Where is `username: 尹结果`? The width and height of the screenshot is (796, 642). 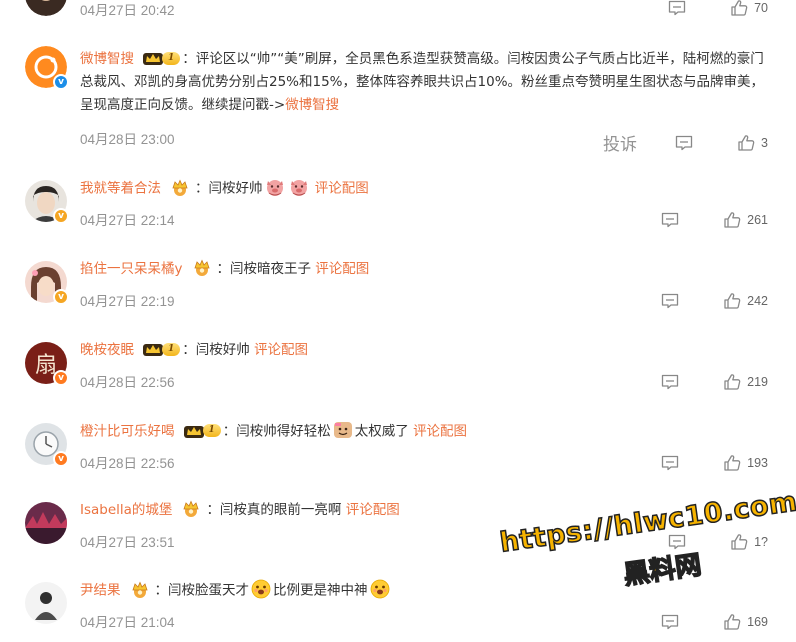
username: 尹结果 is located at coordinates (100, 591).